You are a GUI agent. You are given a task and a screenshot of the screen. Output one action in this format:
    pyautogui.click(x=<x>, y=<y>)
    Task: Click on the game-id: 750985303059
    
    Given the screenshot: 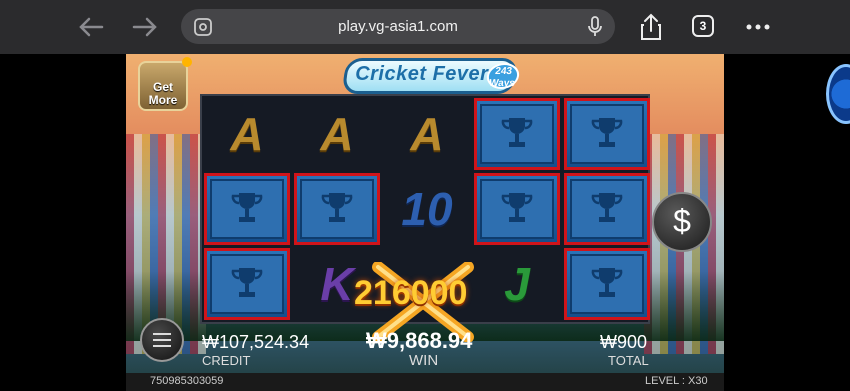 What is the action you would take?
    pyautogui.click(x=187, y=381)
    